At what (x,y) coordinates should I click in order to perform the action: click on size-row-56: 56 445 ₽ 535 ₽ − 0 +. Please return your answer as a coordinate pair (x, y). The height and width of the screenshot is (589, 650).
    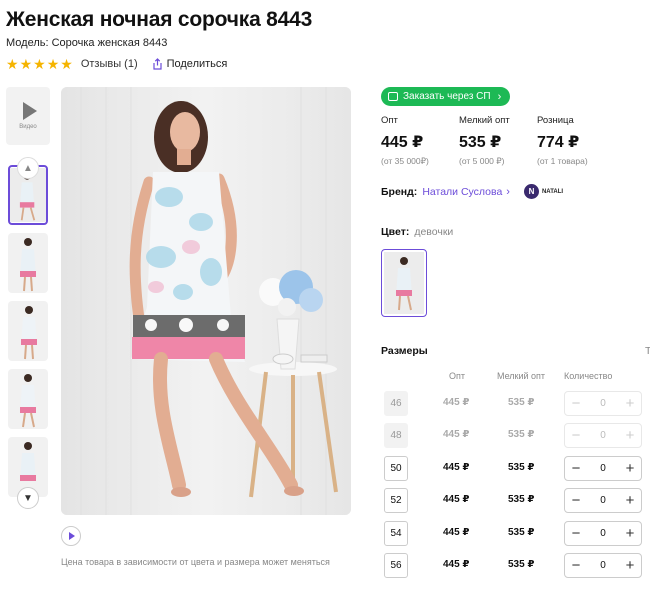
    Looking at the image, I should click on (515, 565).